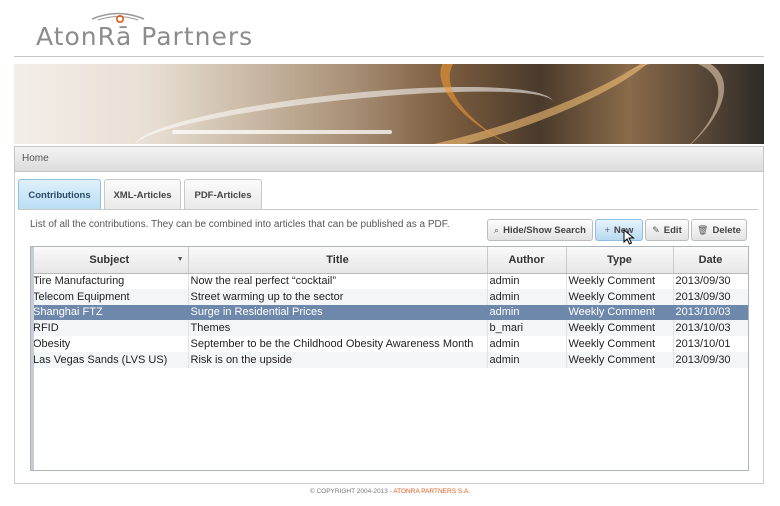 The height and width of the screenshot is (506, 780). I want to click on column-header-date: Date, so click(710, 260).